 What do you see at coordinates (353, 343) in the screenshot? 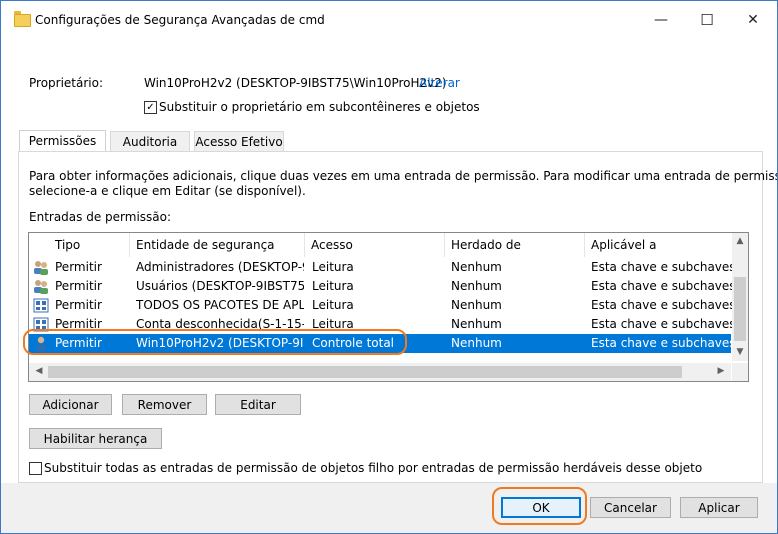
I see `cell-access: Controle total` at bounding box center [353, 343].